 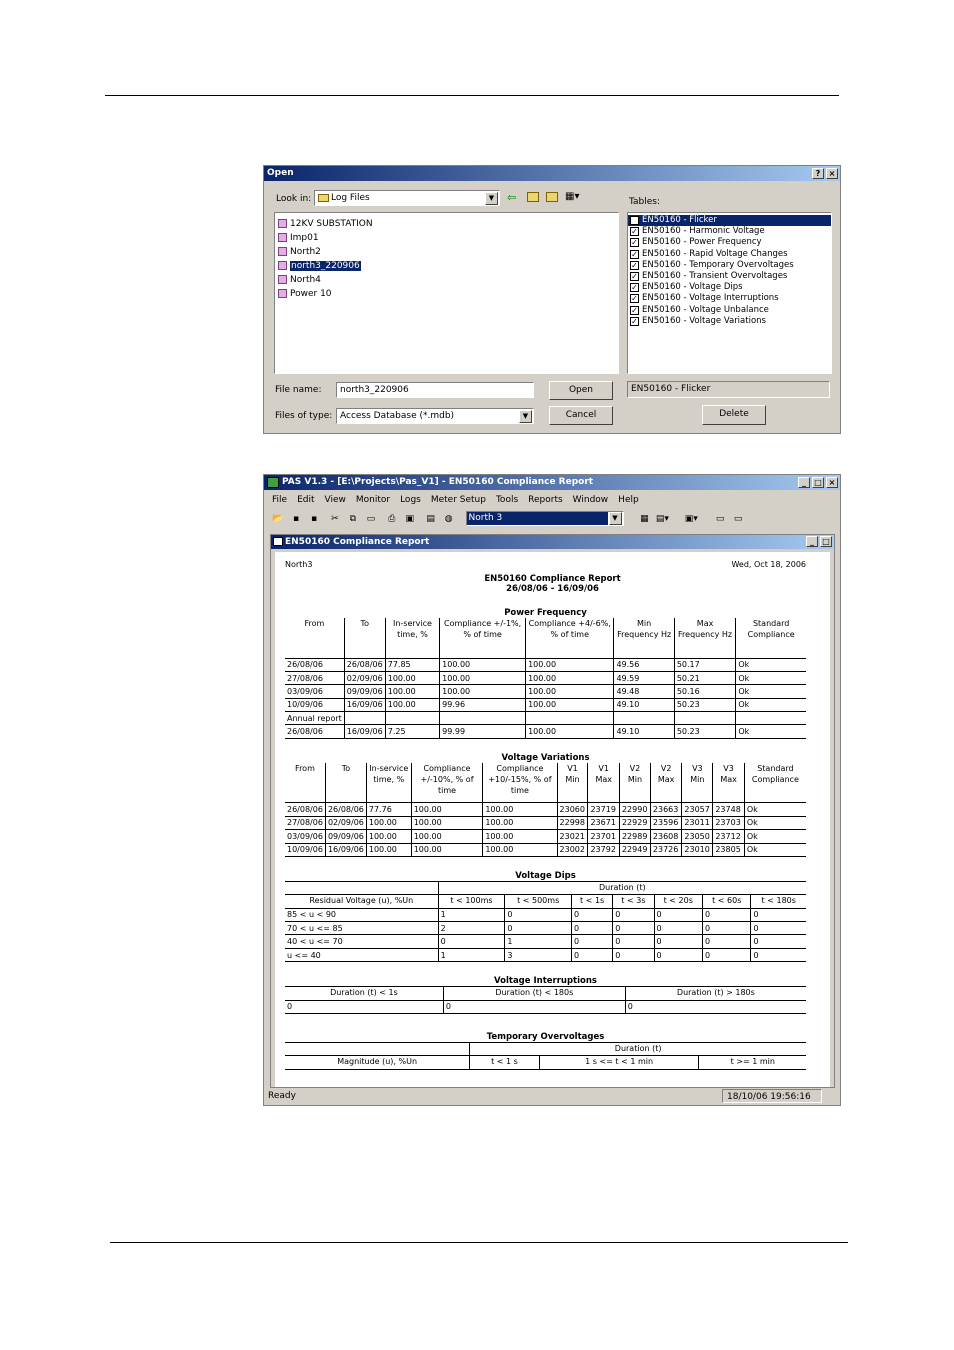 What do you see at coordinates (634, 809) in the screenshot?
I see `table-cell: 22990` at bounding box center [634, 809].